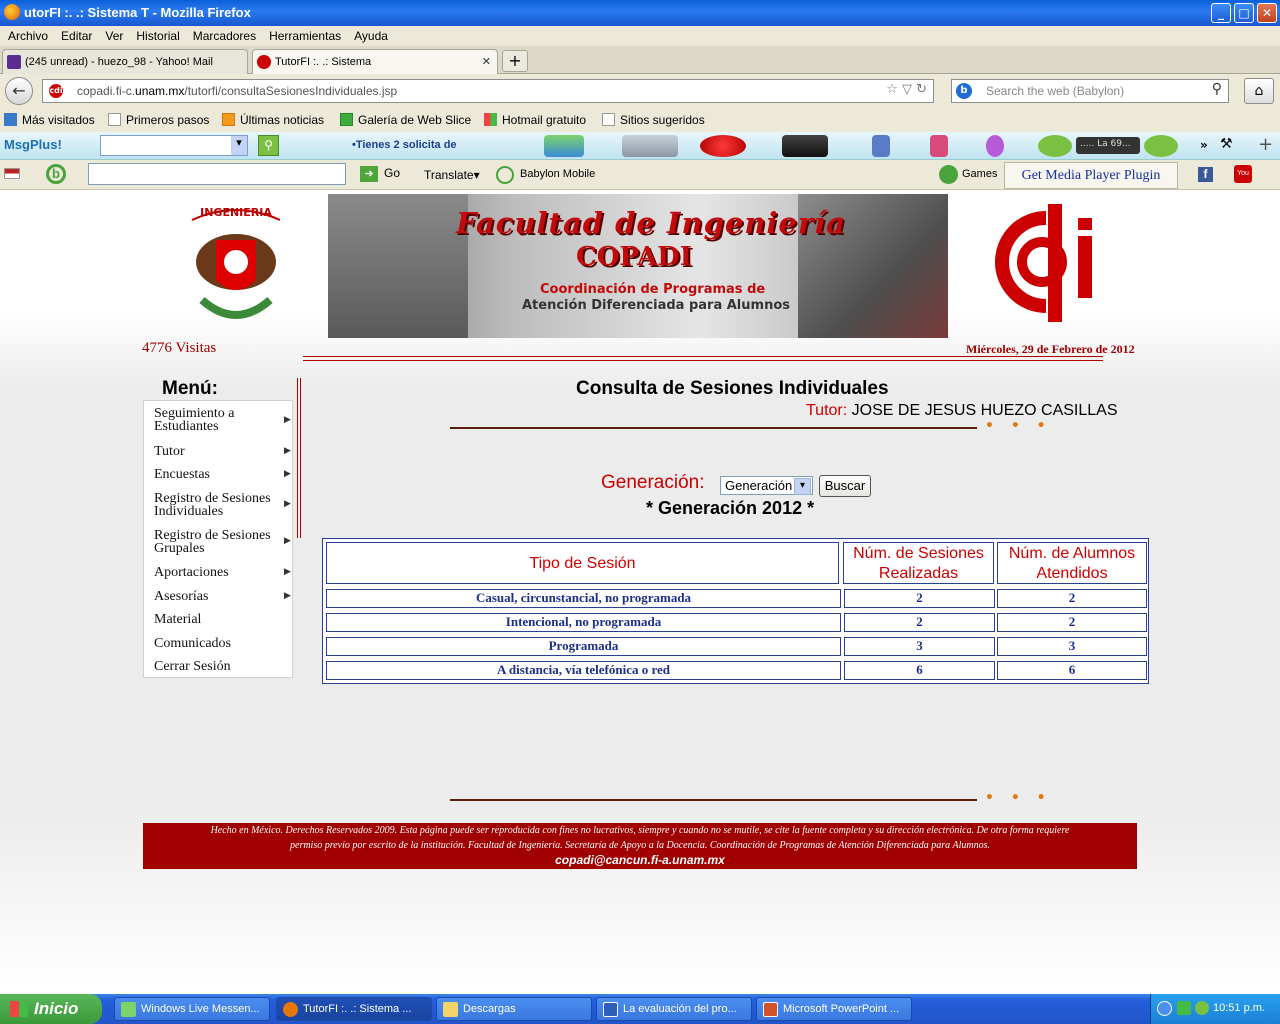  I want to click on footer-email: copadi@cancun.fi-a.unam.mx, so click(640, 860).